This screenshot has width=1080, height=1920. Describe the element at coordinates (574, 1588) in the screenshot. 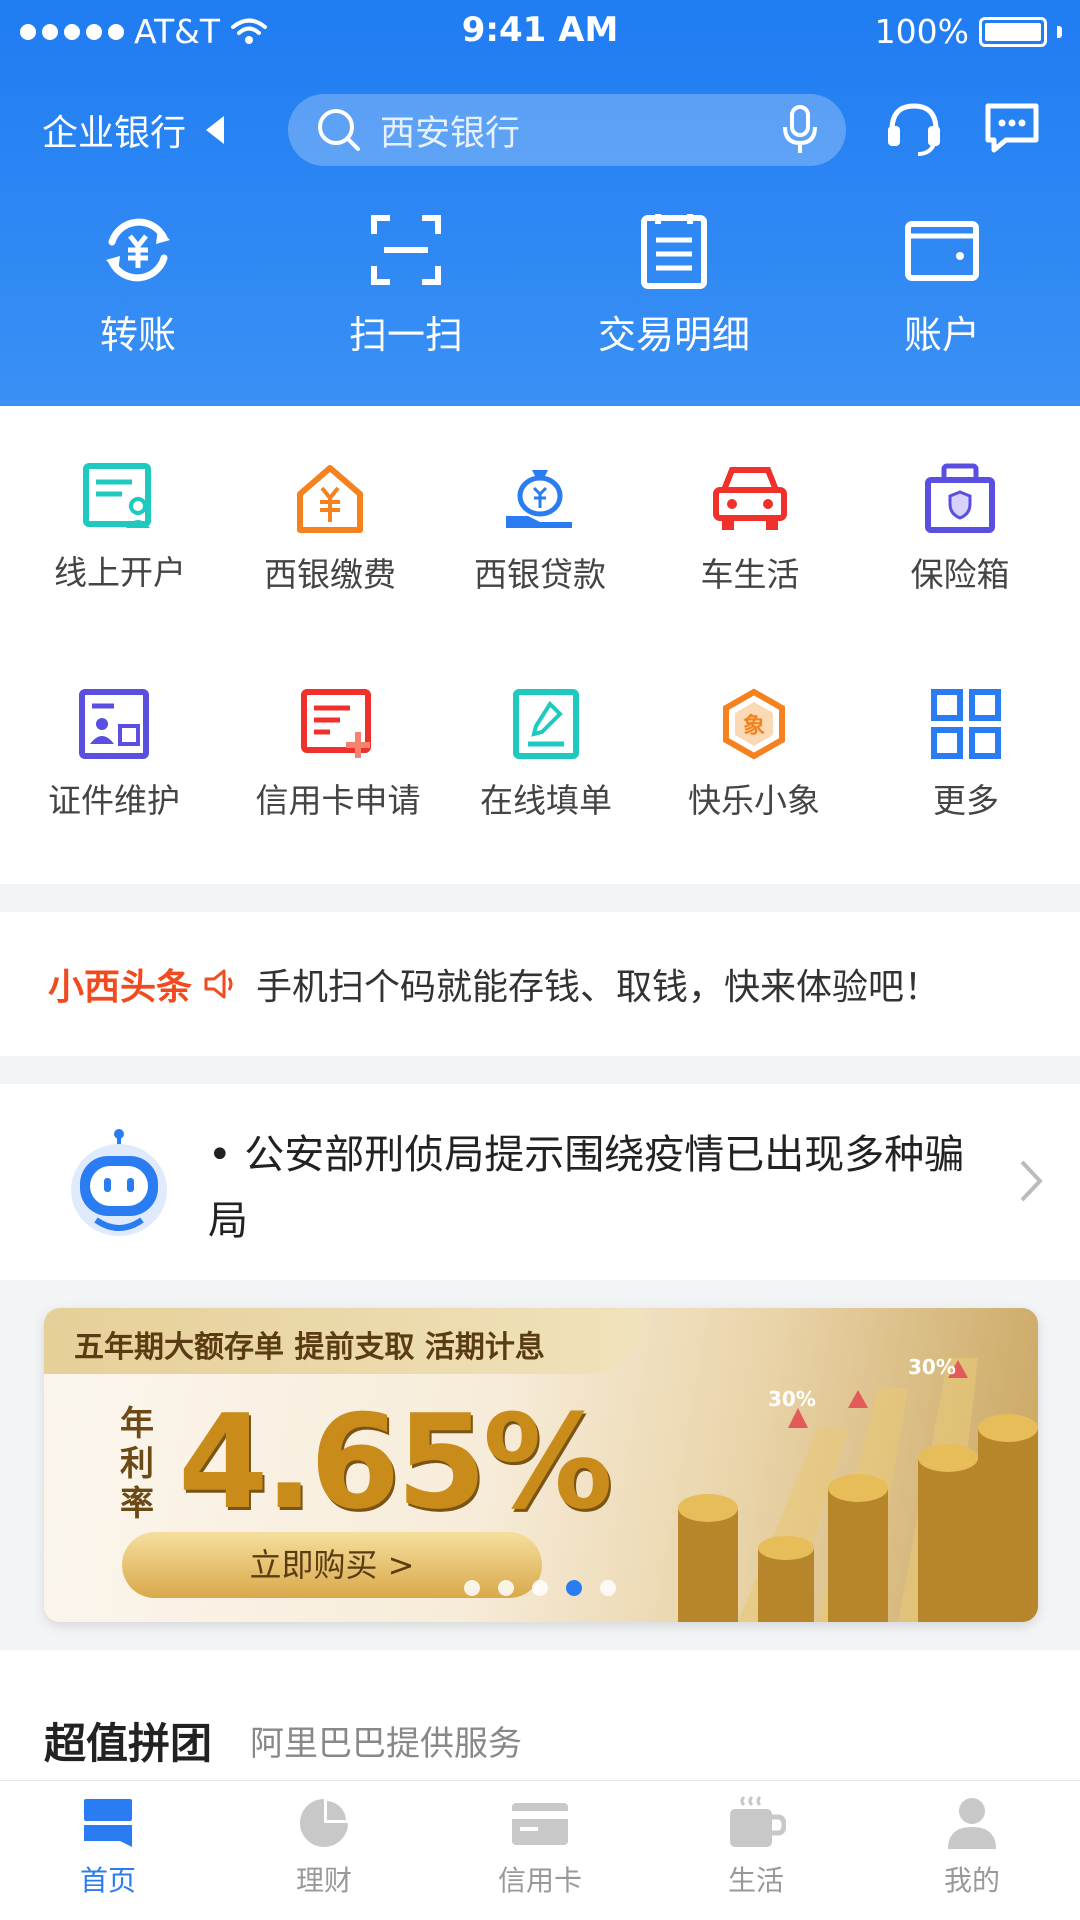

I see `pager-dot-active` at that location.